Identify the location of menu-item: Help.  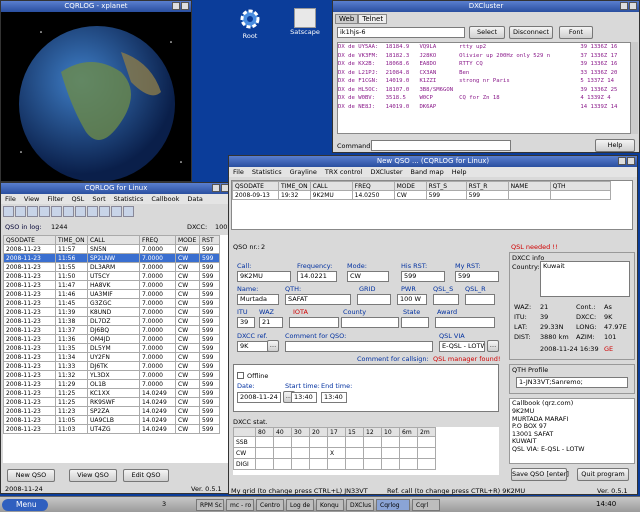
(459, 172).